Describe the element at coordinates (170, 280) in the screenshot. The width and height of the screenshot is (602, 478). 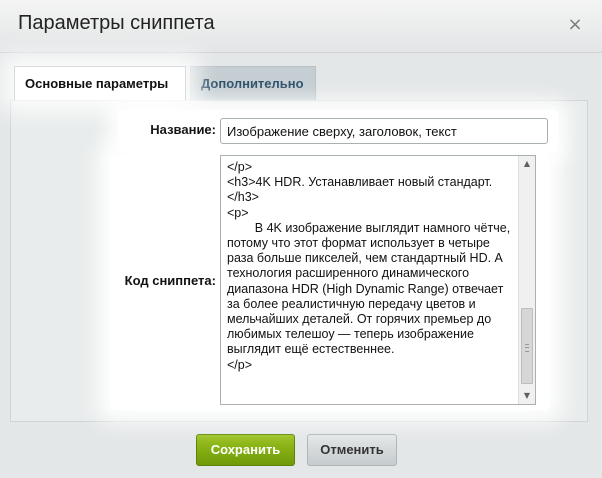
I see `code-label: Код сниппета:` at that location.